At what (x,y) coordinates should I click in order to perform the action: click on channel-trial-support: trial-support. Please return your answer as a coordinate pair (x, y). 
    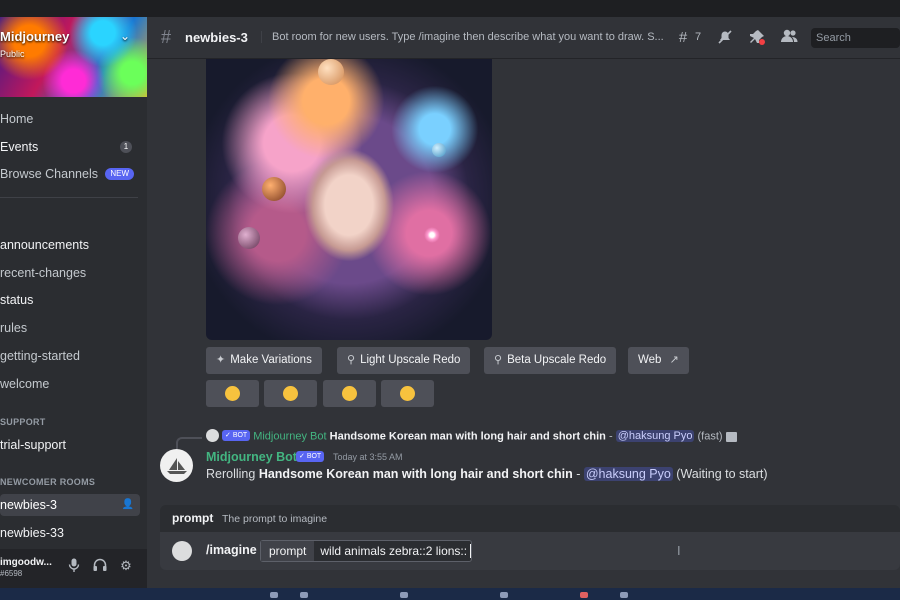
    Looking at the image, I should click on (70, 445).